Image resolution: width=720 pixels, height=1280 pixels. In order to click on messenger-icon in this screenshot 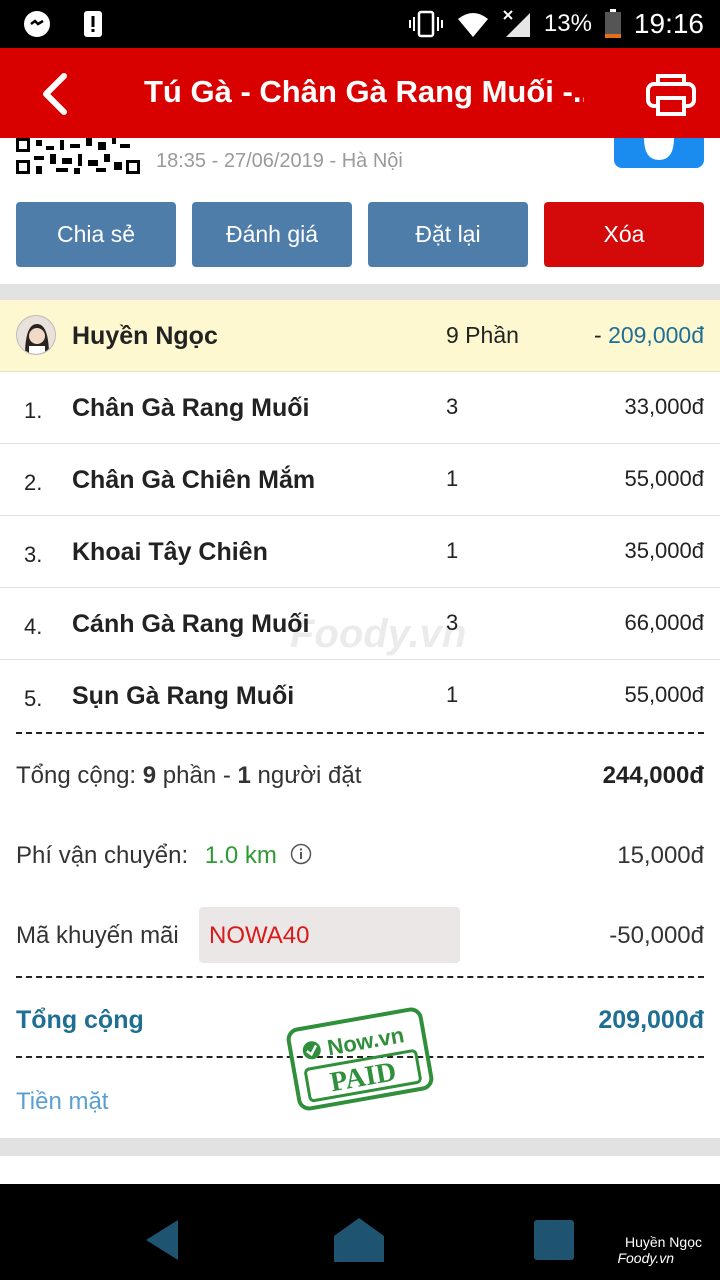, I will do `click(659, 149)`.